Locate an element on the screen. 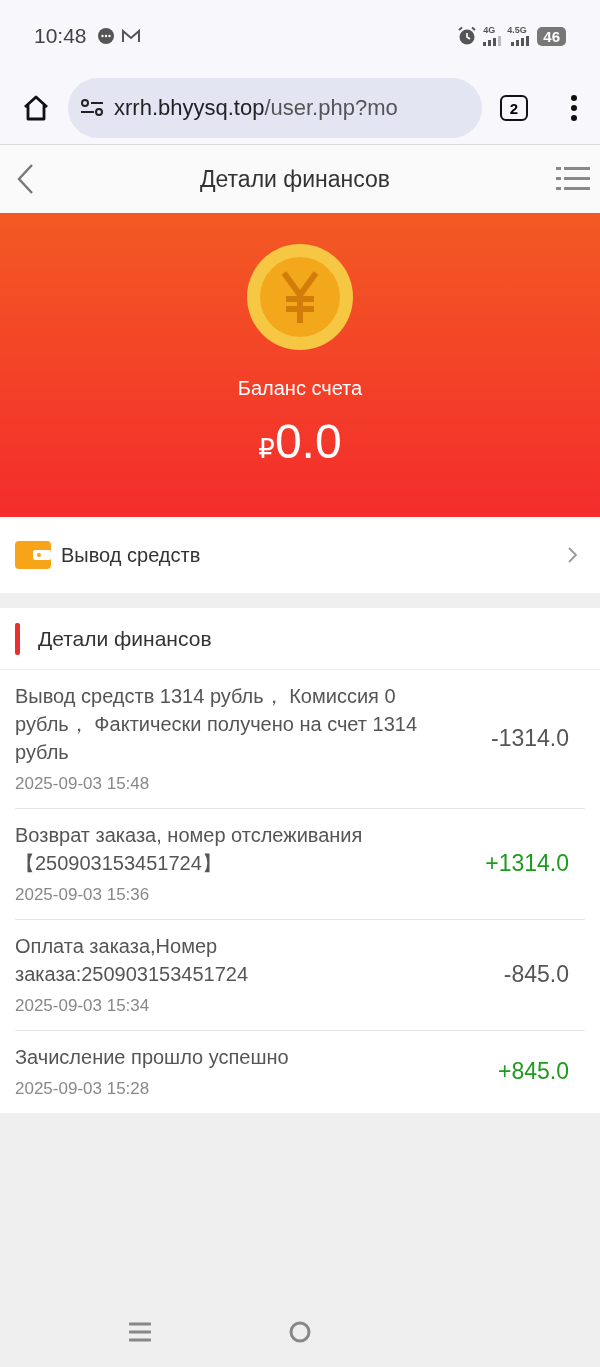  menu-icon is located at coordinates (574, 108).